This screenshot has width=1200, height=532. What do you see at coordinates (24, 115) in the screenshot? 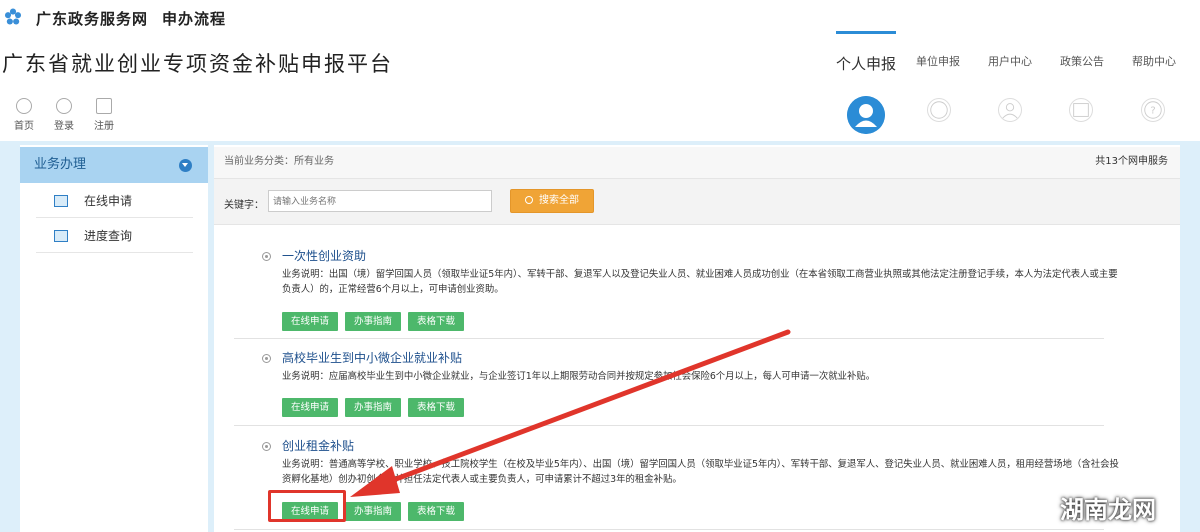
I see `quick-home: 首页` at bounding box center [24, 115].